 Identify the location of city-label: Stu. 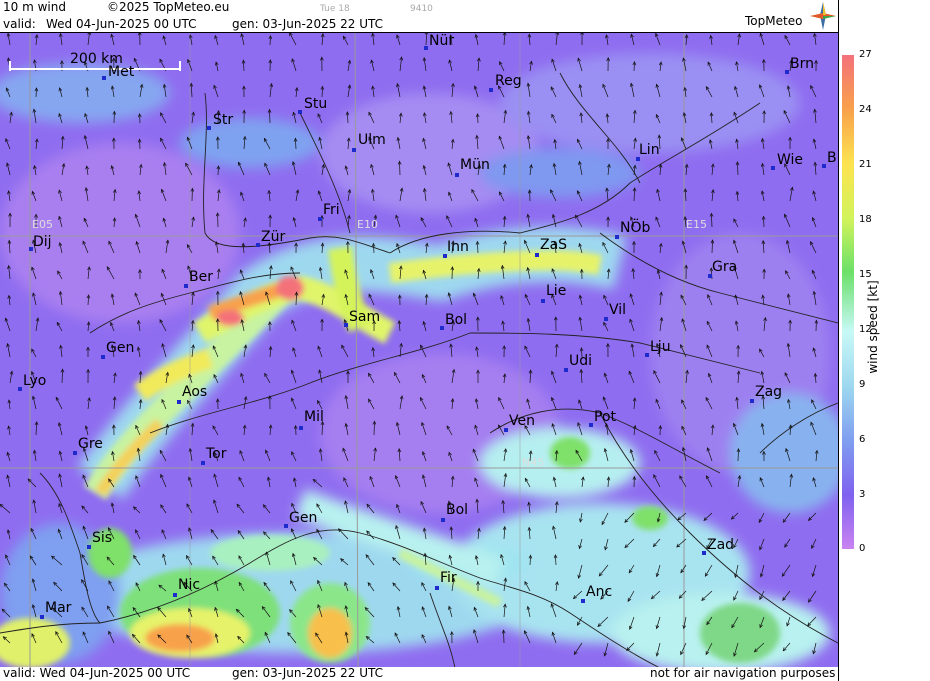
(316, 104).